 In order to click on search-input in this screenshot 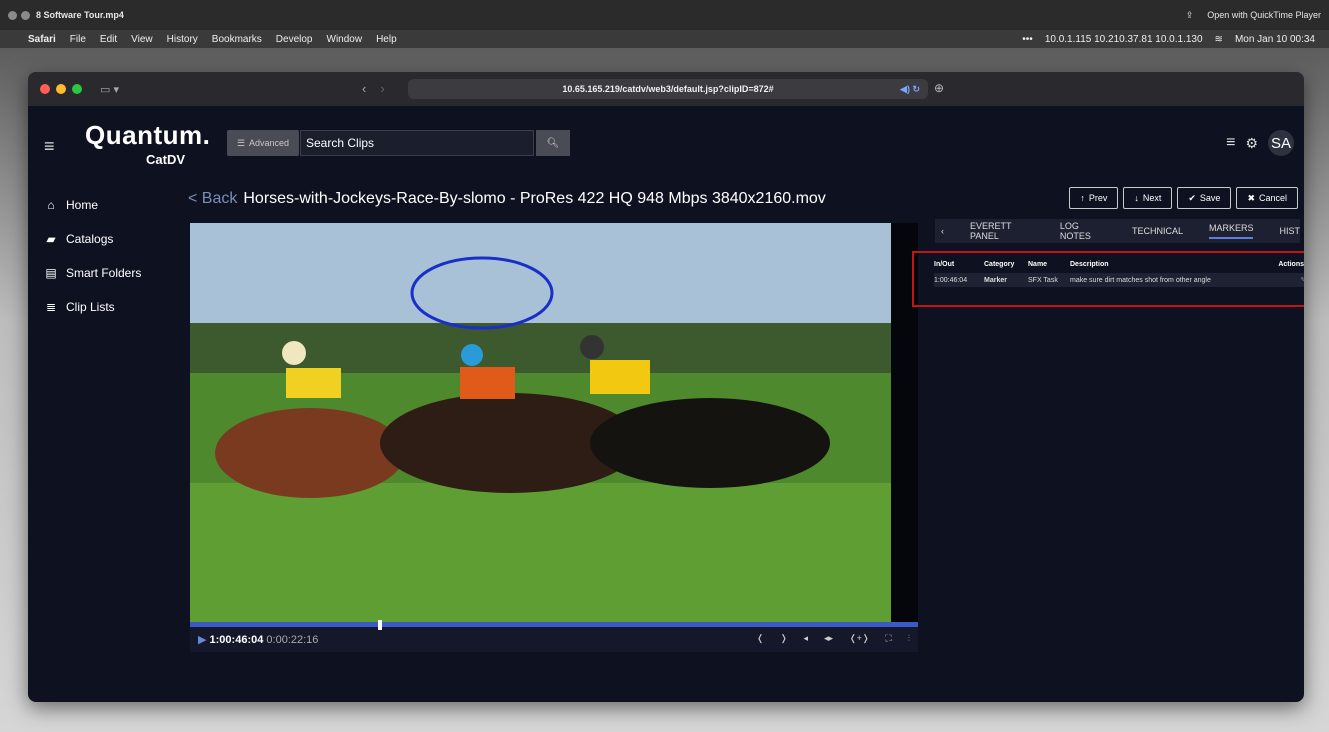, I will do `click(417, 143)`.